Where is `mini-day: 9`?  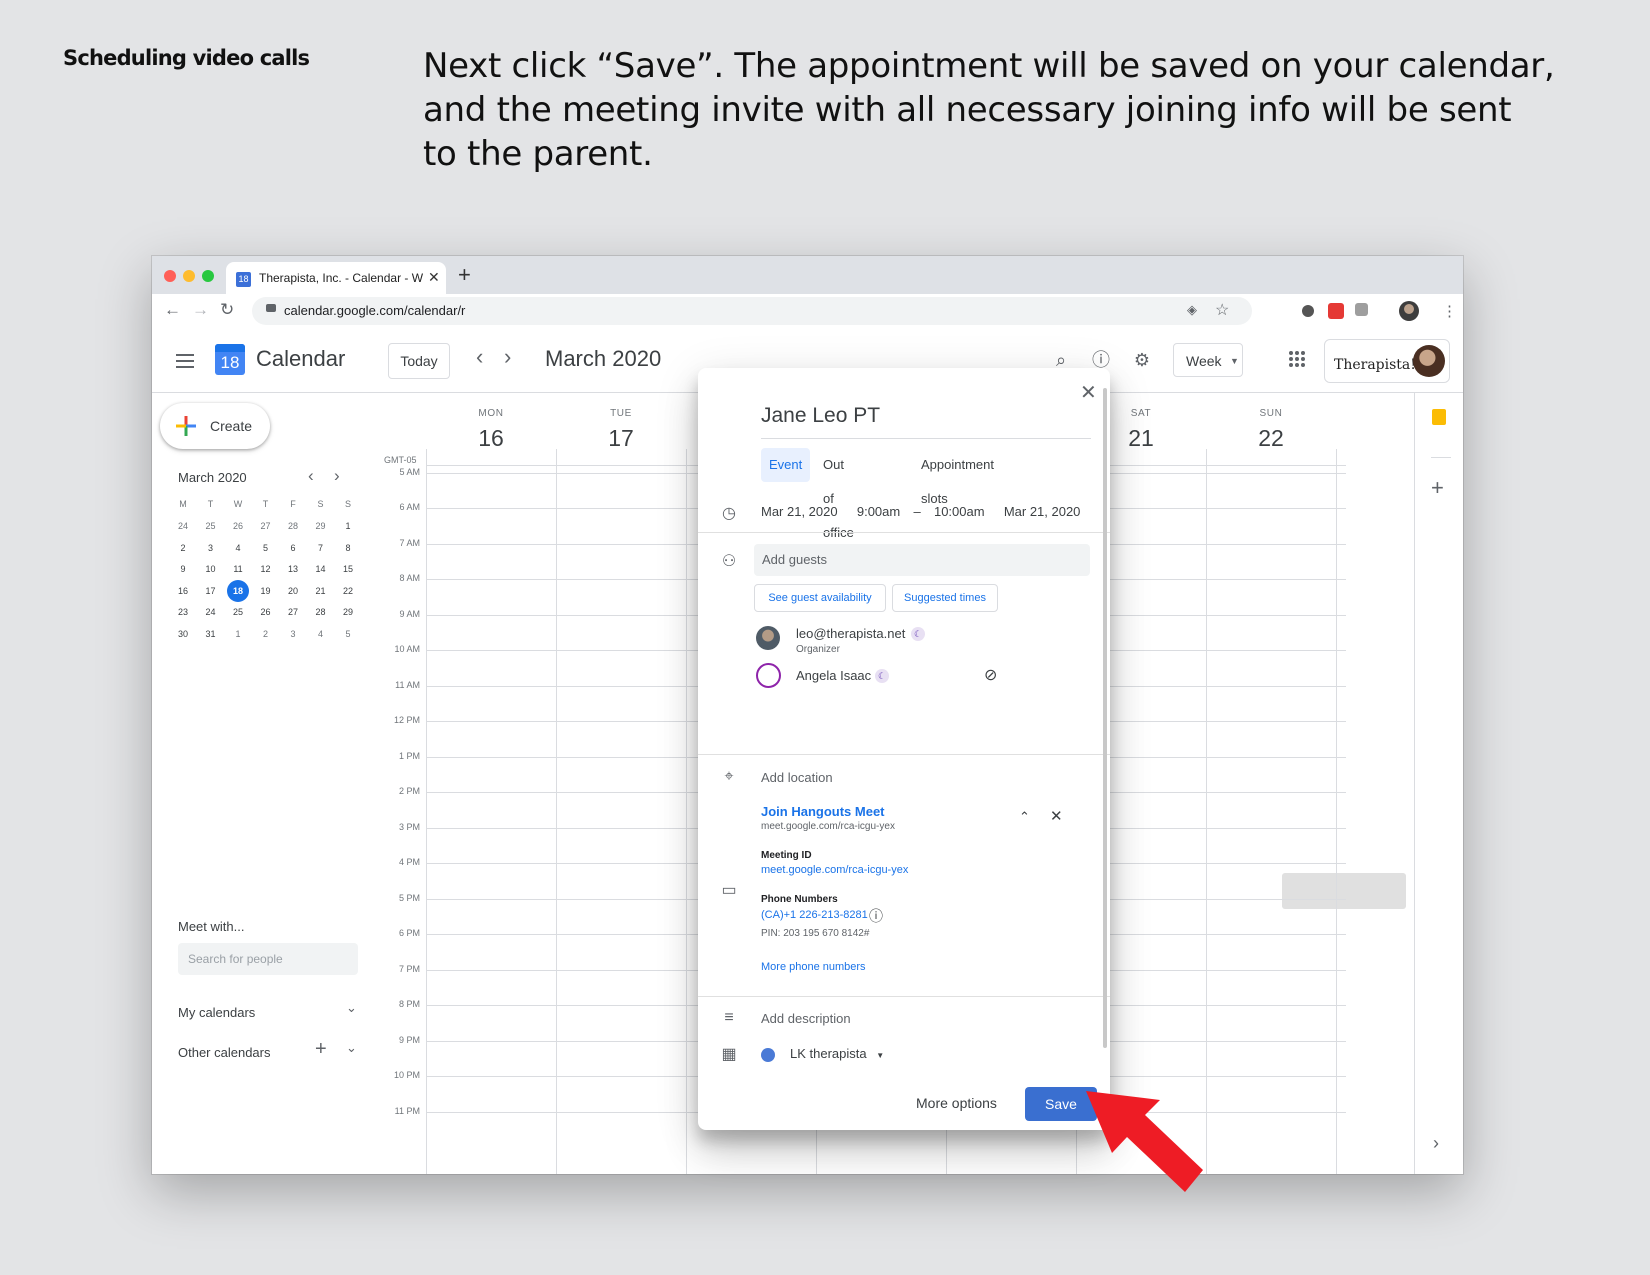 mini-day: 9 is located at coordinates (183, 569).